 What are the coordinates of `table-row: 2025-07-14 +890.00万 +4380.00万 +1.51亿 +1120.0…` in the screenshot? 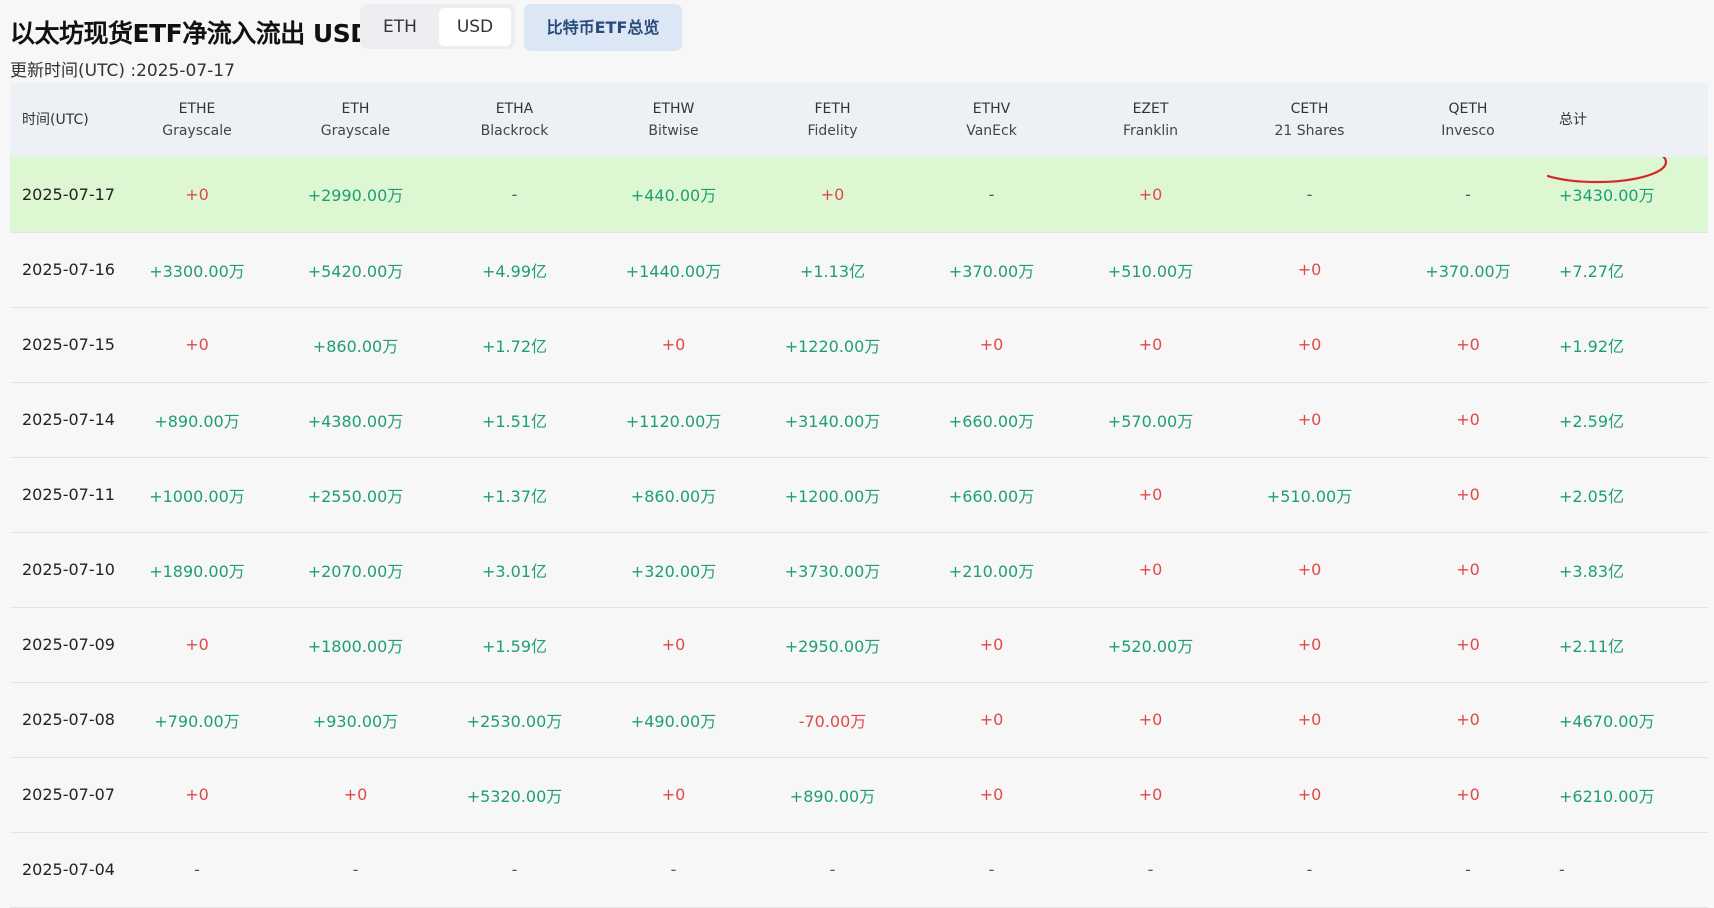 It's located at (859, 419).